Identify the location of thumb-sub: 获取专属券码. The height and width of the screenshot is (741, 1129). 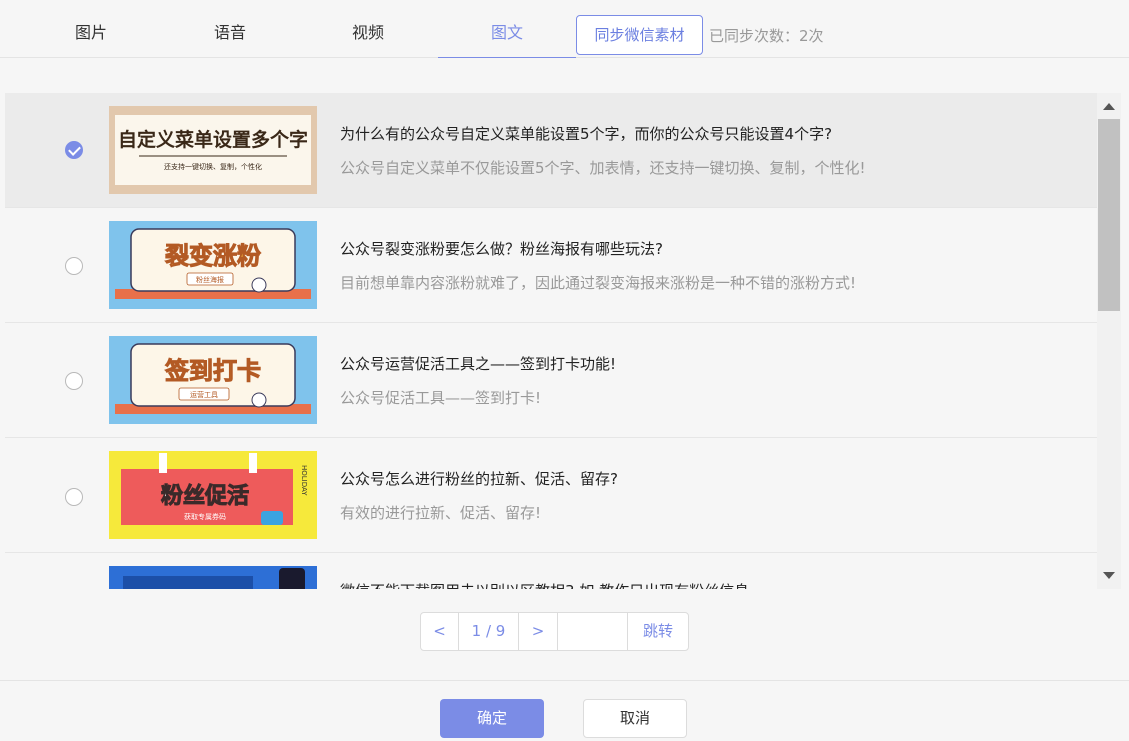
(205, 516).